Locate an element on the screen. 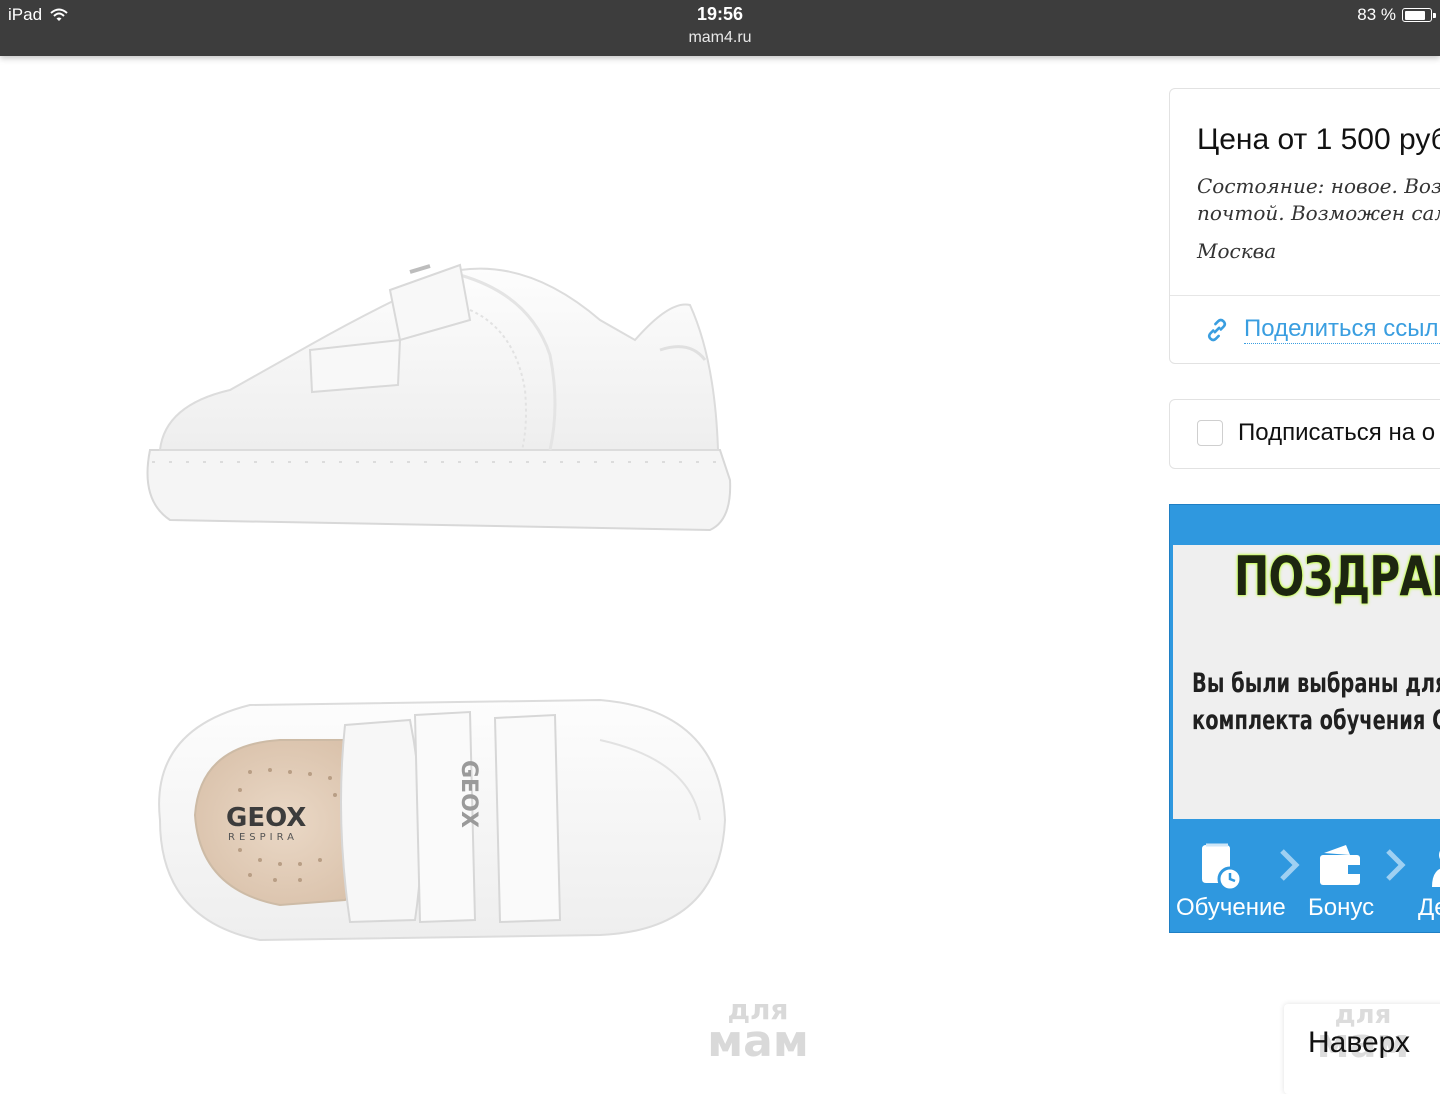 This screenshot has height=1094, width=1440. share-link-button: Поделиться ссылкой is located at coordinates (1322, 329).